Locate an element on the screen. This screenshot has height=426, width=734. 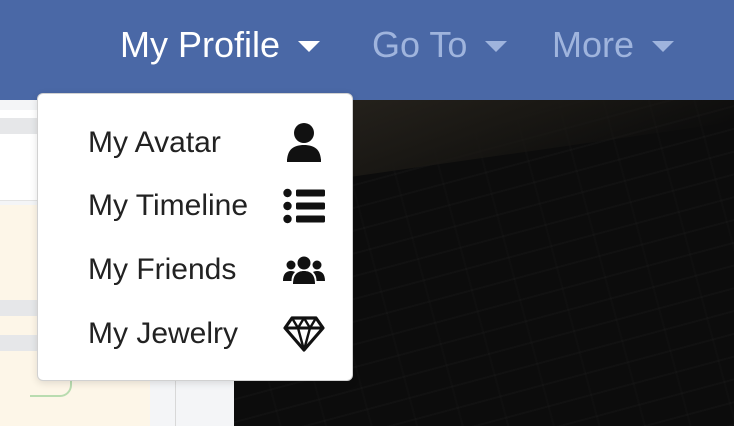
nav-go-to-label: Go To is located at coordinates (420, 44).